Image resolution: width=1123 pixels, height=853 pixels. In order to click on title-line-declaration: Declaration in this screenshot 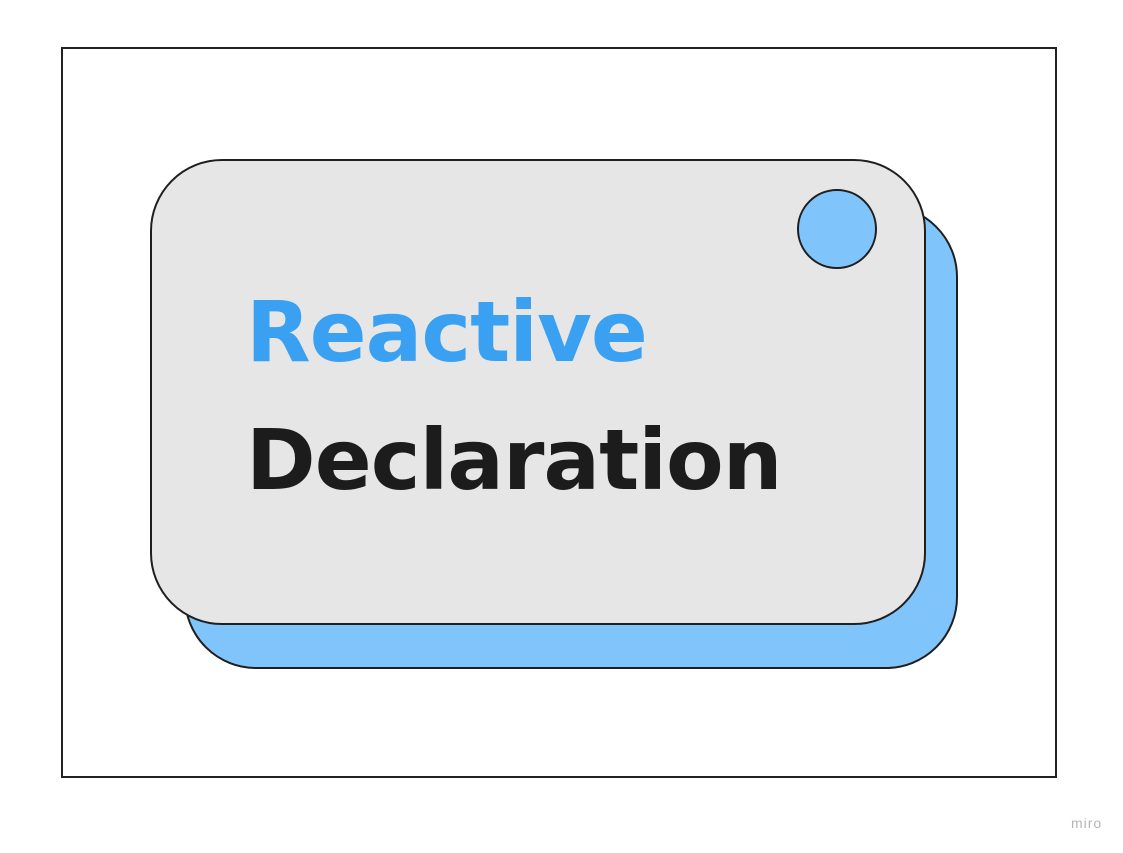, I will do `click(514, 460)`.